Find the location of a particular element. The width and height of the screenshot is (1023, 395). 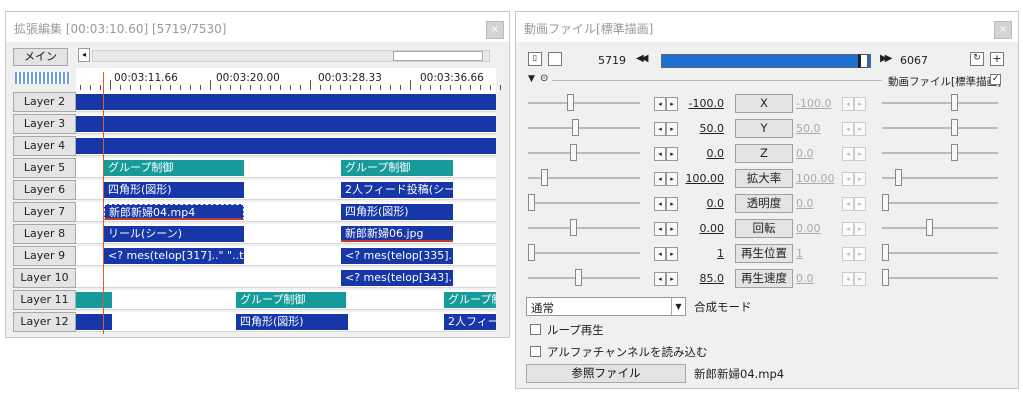

param-value-left: 0.00 is located at coordinates (704, 228).